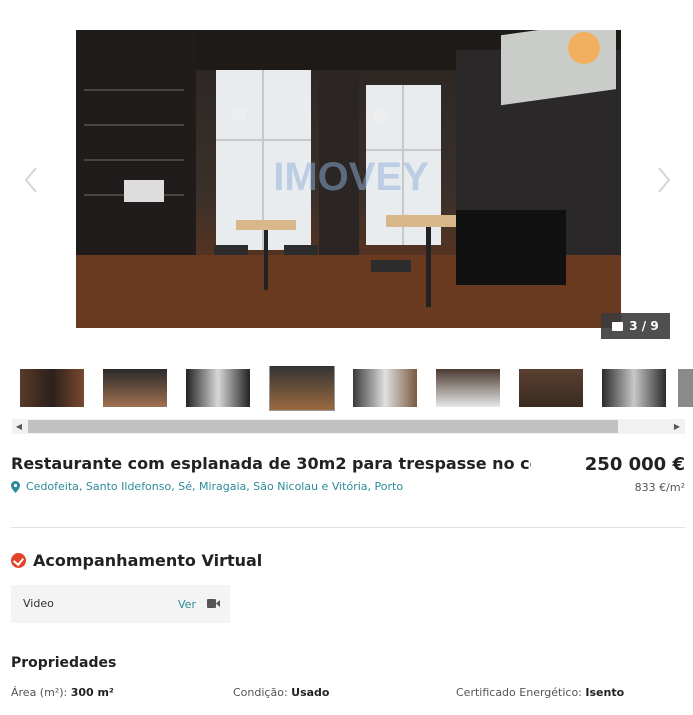  I want to click on thumbnail-scrollbar: ◀ ▶, so click(348, 426).